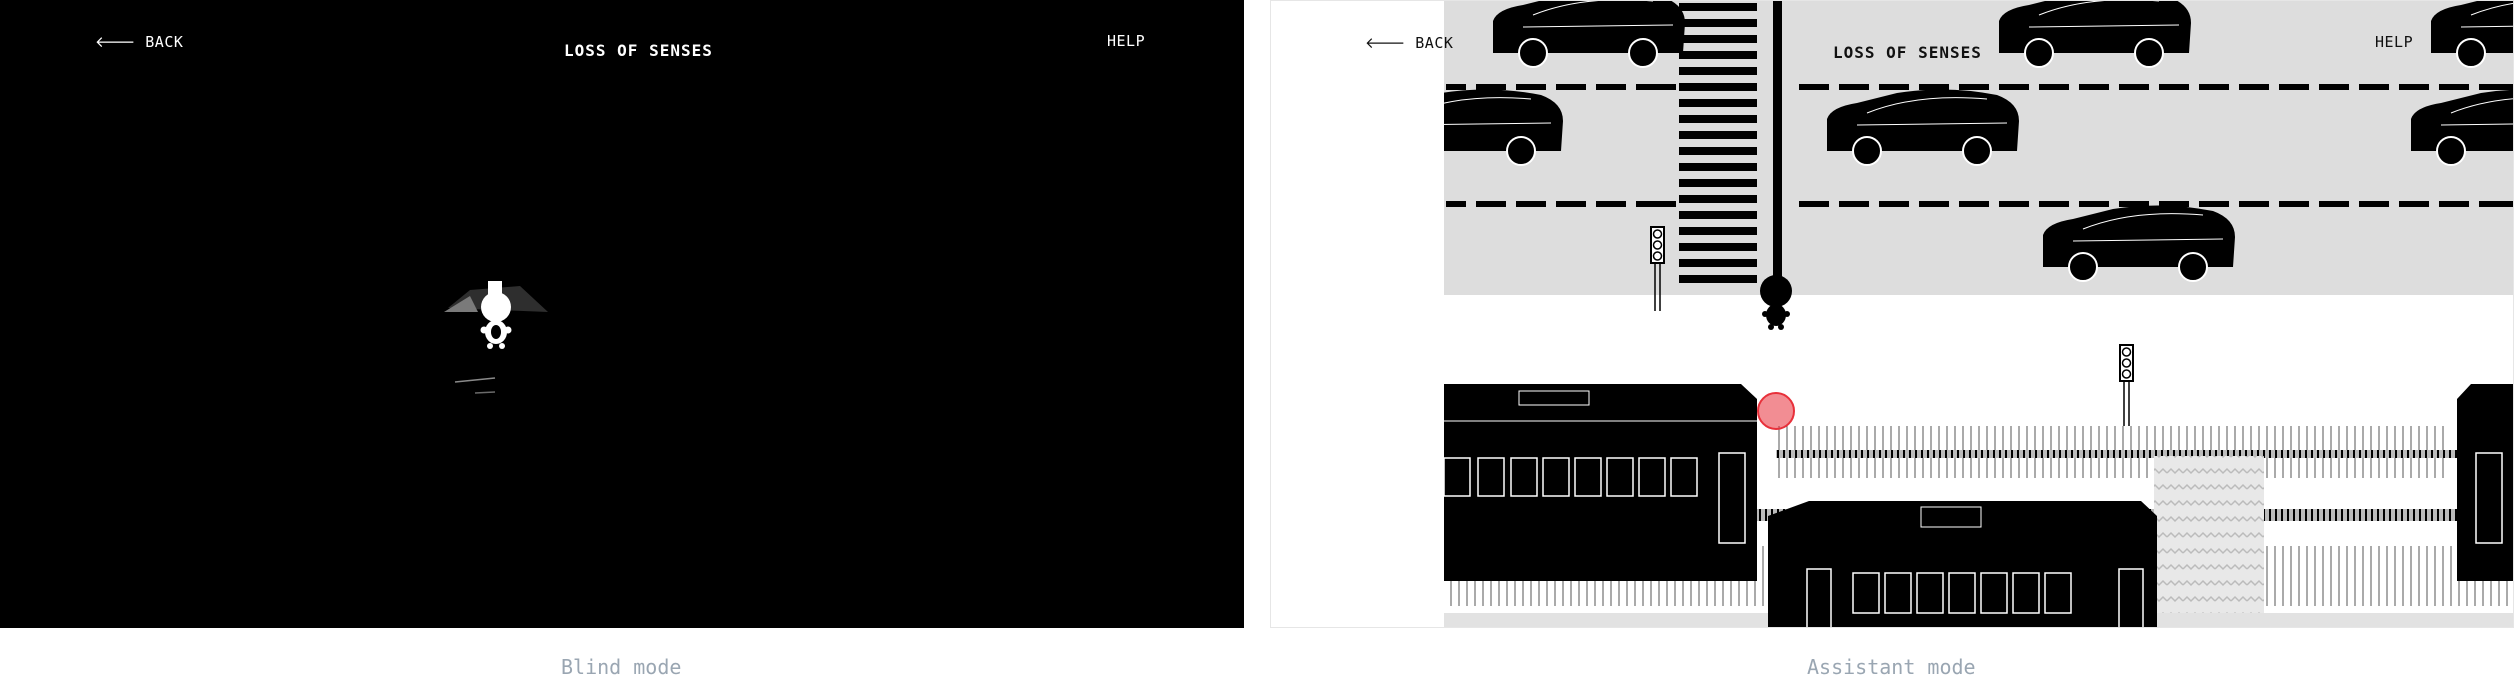  Describe the element at coordinates (1357, 314) in the screenshot. I see `left-margin` at that location.